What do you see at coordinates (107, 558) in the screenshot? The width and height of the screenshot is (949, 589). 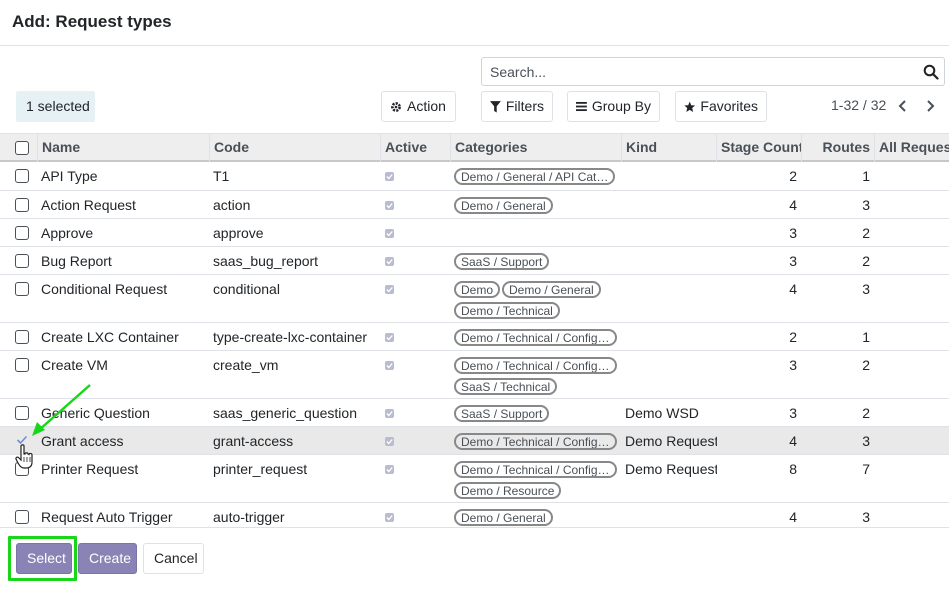 I see `create-button: Create` at bounding box center [107, 558].